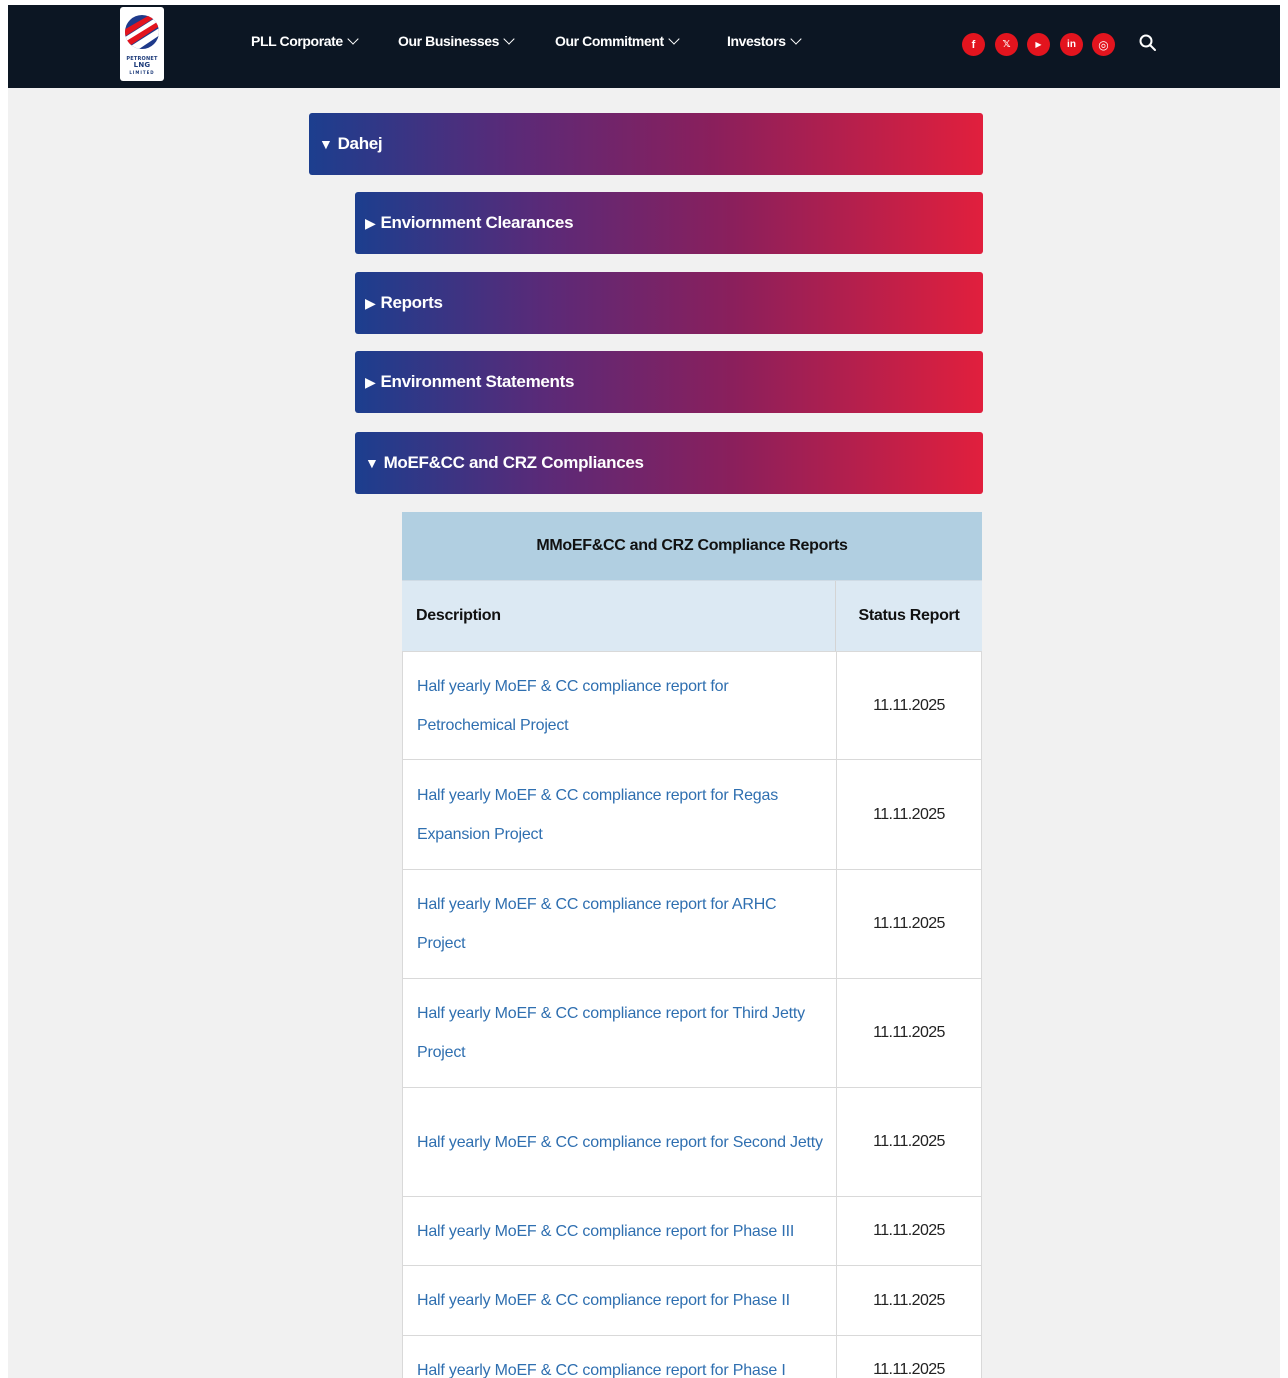  I want to click on nav-our-businesses: Our Businesses, so click(456, 43).